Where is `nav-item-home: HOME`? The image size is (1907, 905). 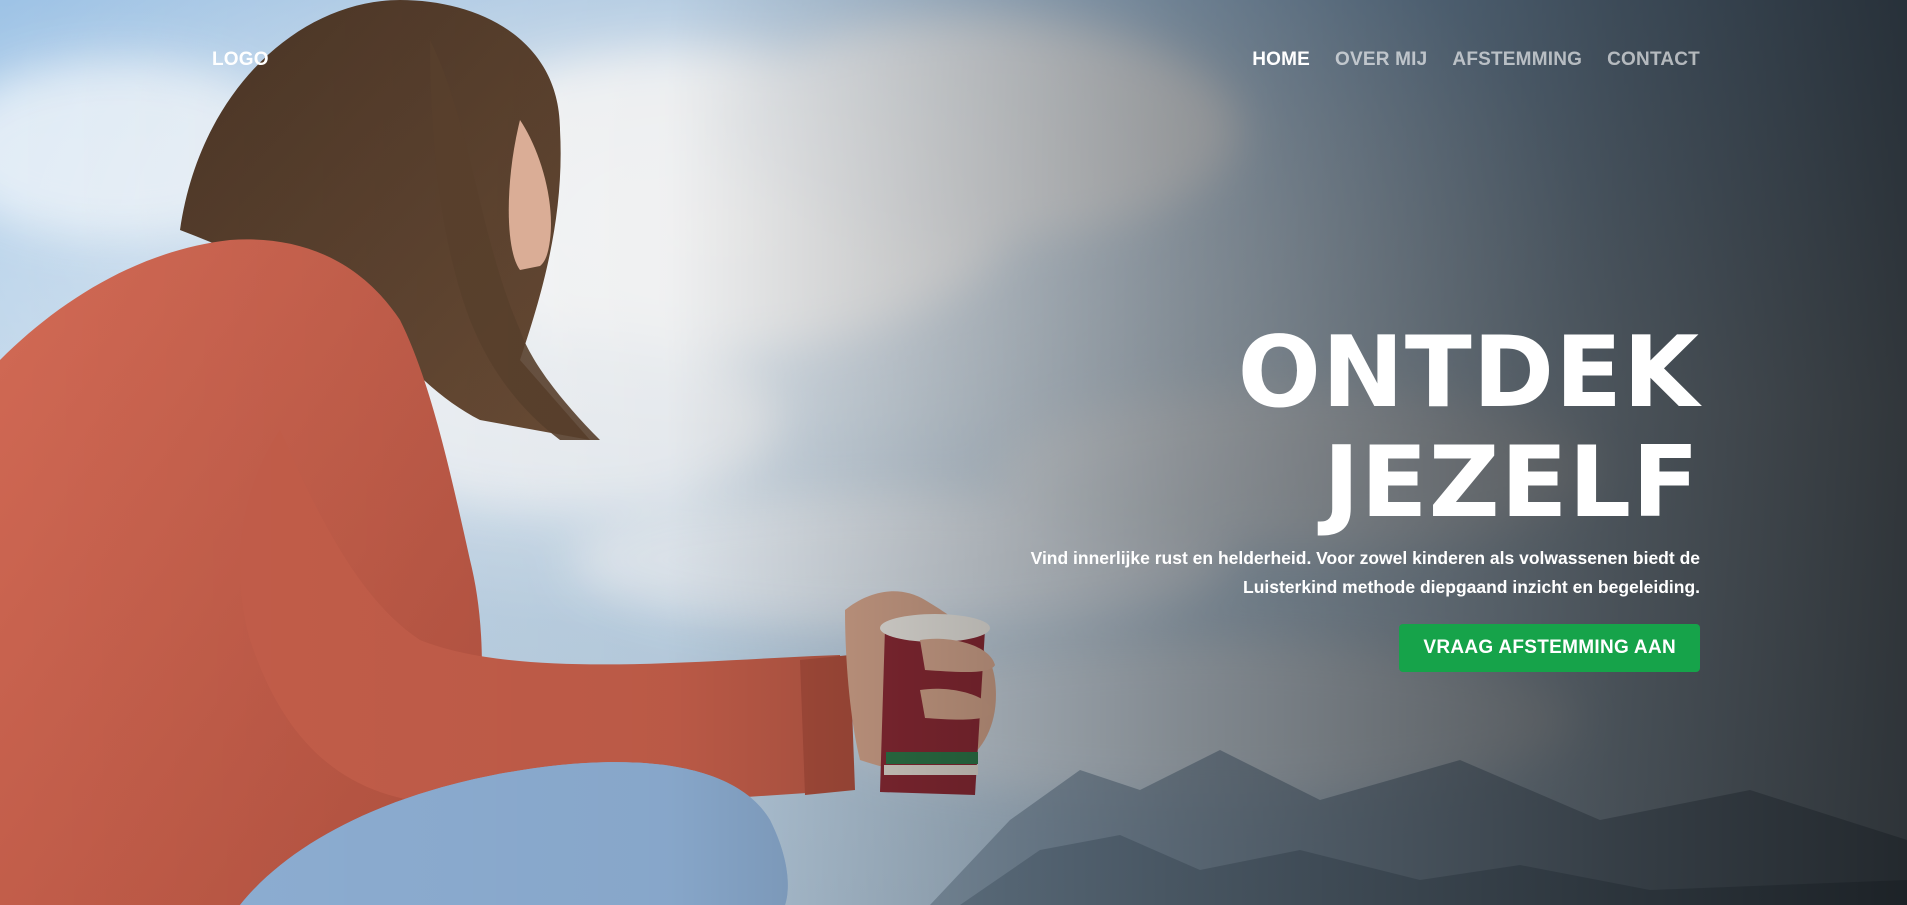 nav-item-home: HOME is located at coordinates (1281, 60).